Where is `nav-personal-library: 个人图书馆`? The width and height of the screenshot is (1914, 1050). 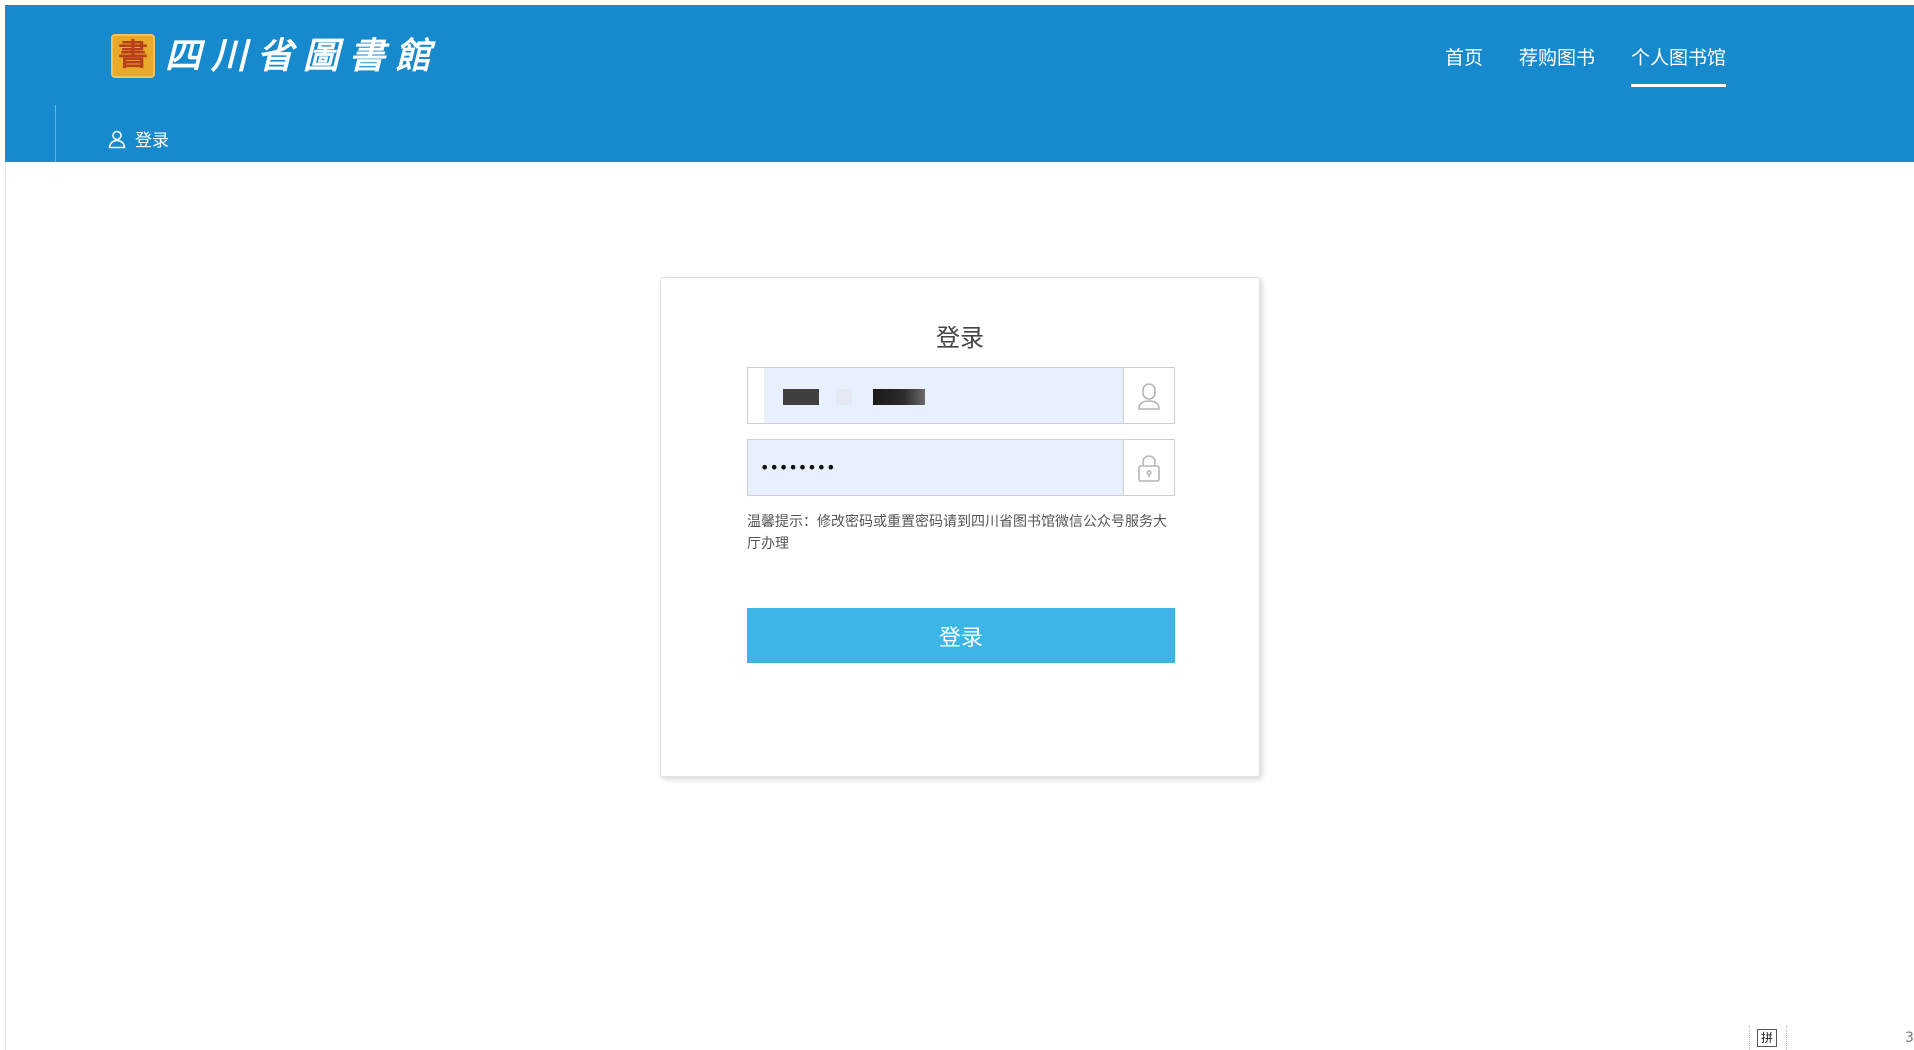
nav-personal-library: 个人图书馆 is located at coordinates (1679, 65).